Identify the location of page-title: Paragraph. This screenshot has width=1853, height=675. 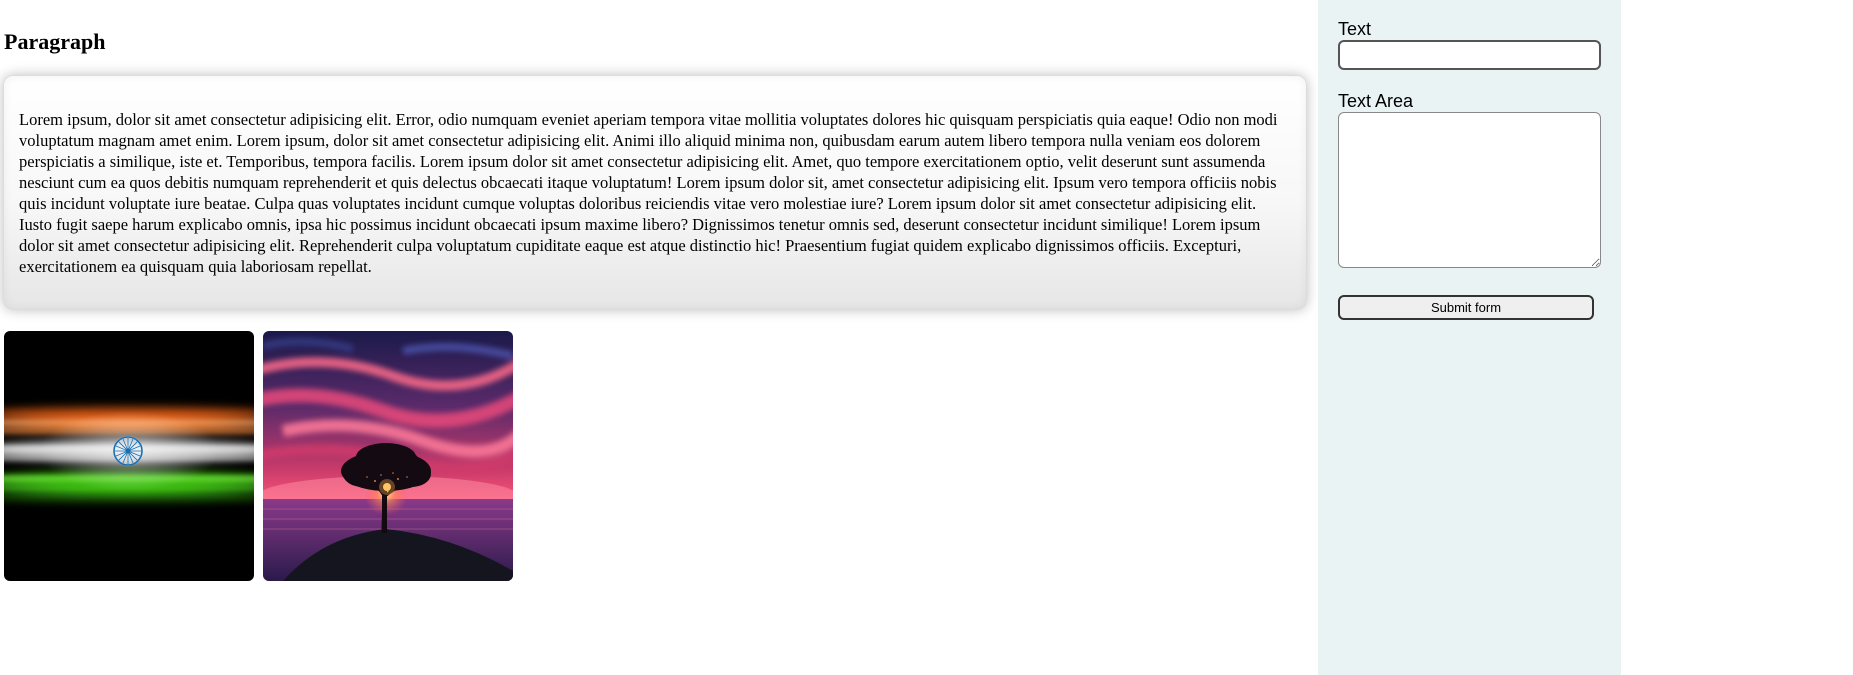
(55, 41).